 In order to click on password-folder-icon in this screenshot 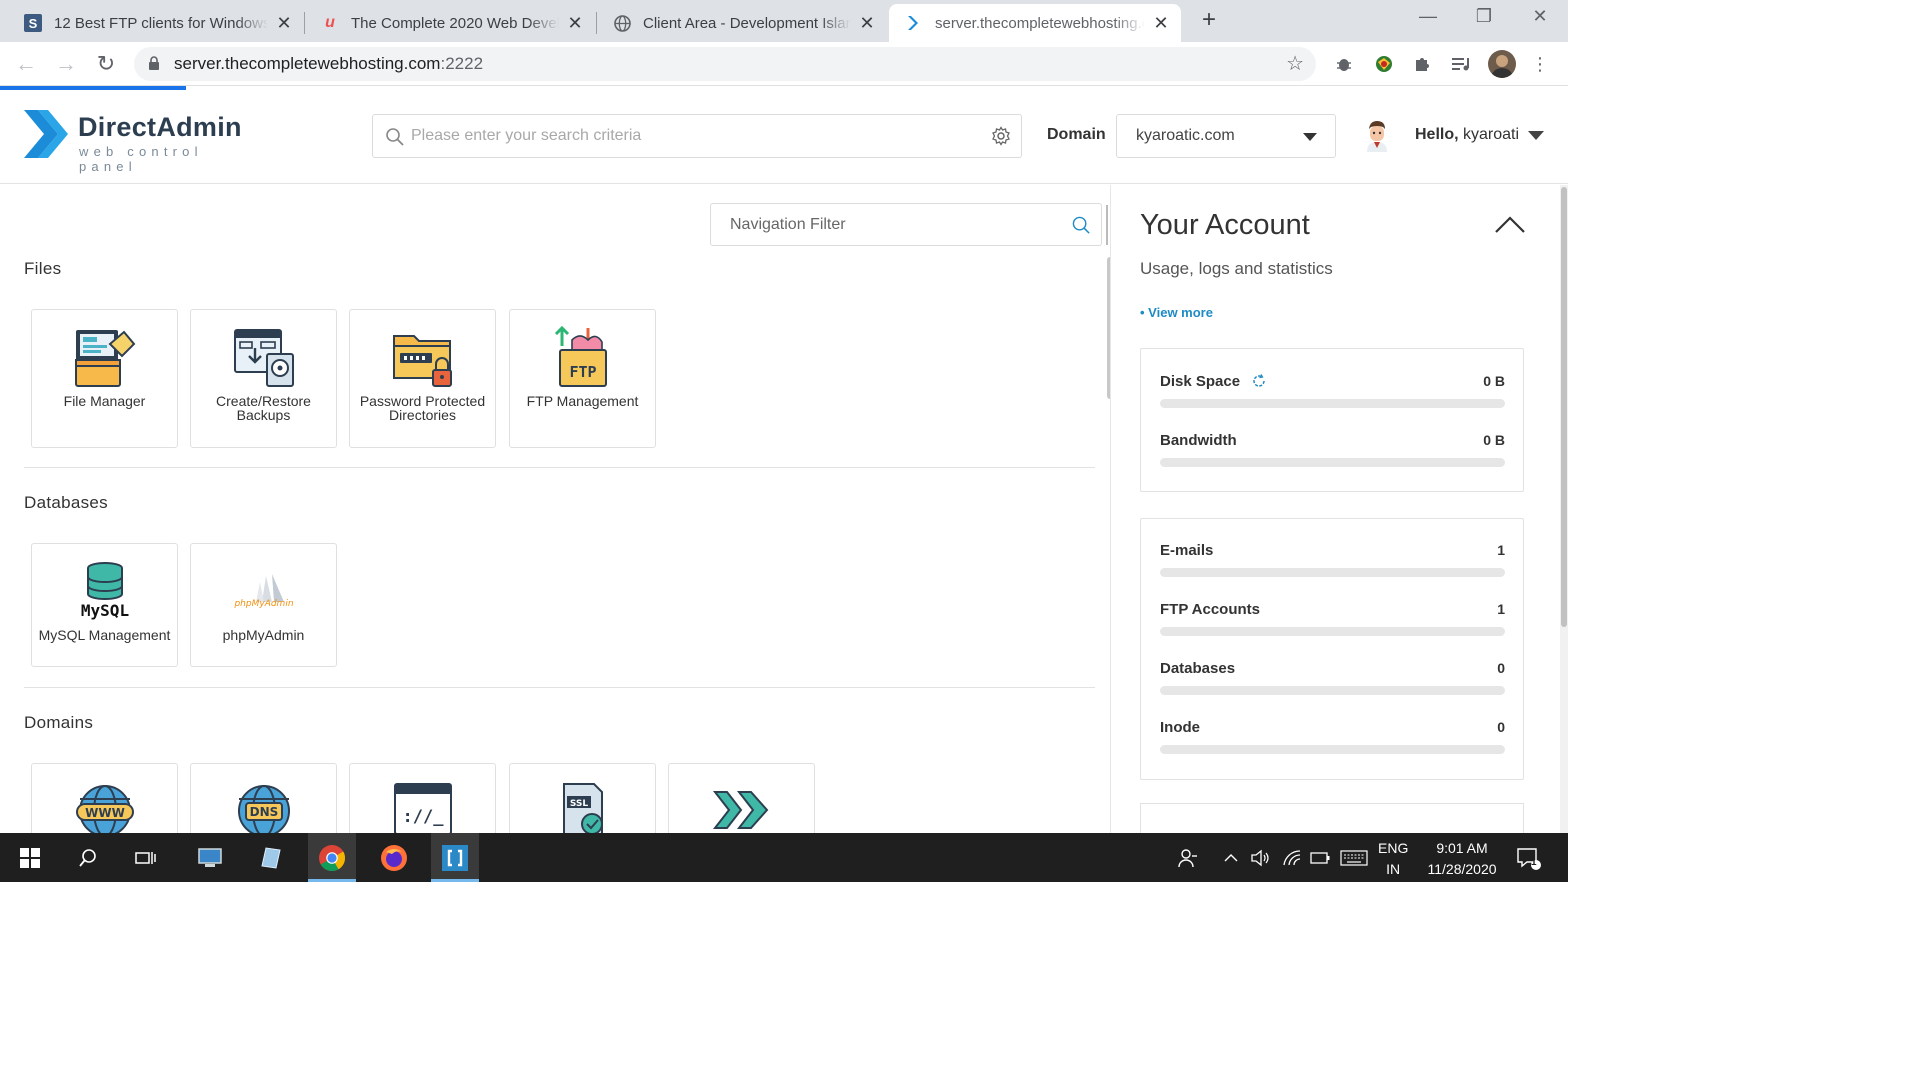, I will do `click(422, 357)`.